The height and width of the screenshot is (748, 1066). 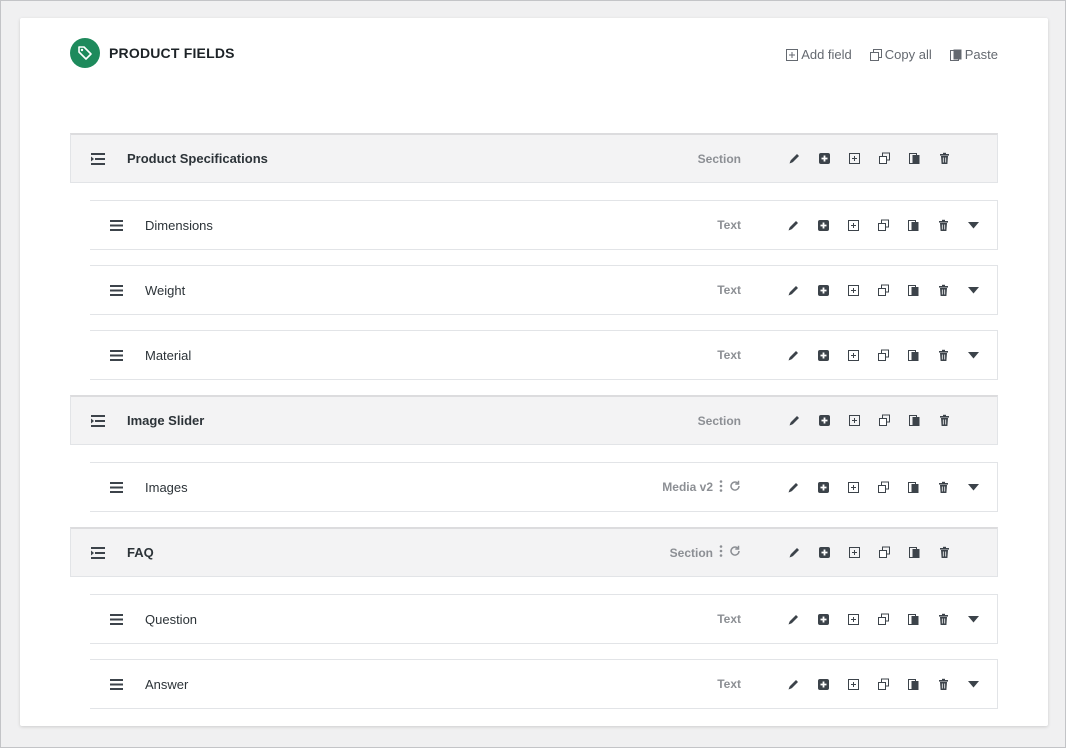 I want to click on add-field-button: Add field, so click(x=819, y=54).